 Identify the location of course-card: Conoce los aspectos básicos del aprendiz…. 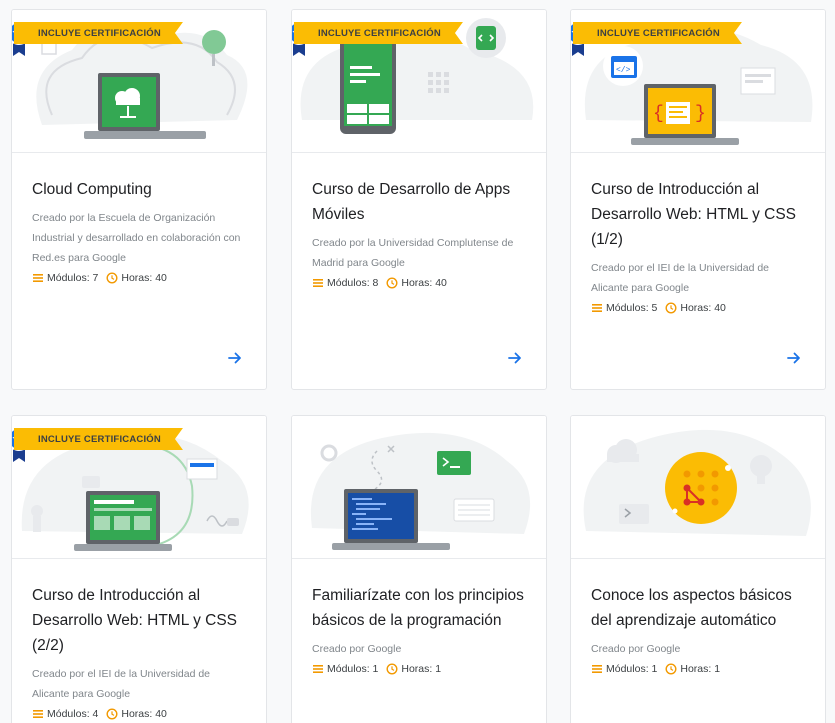
(698, 569).